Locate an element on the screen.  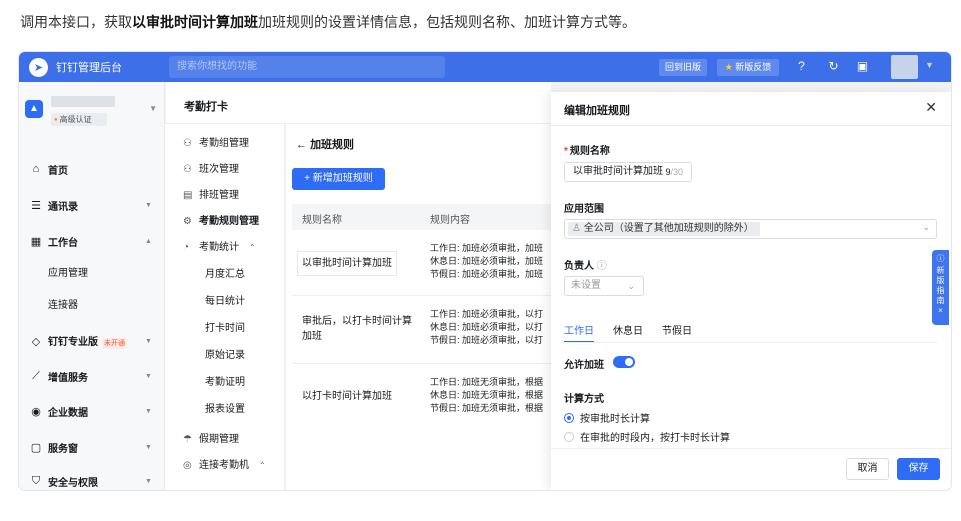
tab-workday: 工作日 is located at coordinates (579, 329).